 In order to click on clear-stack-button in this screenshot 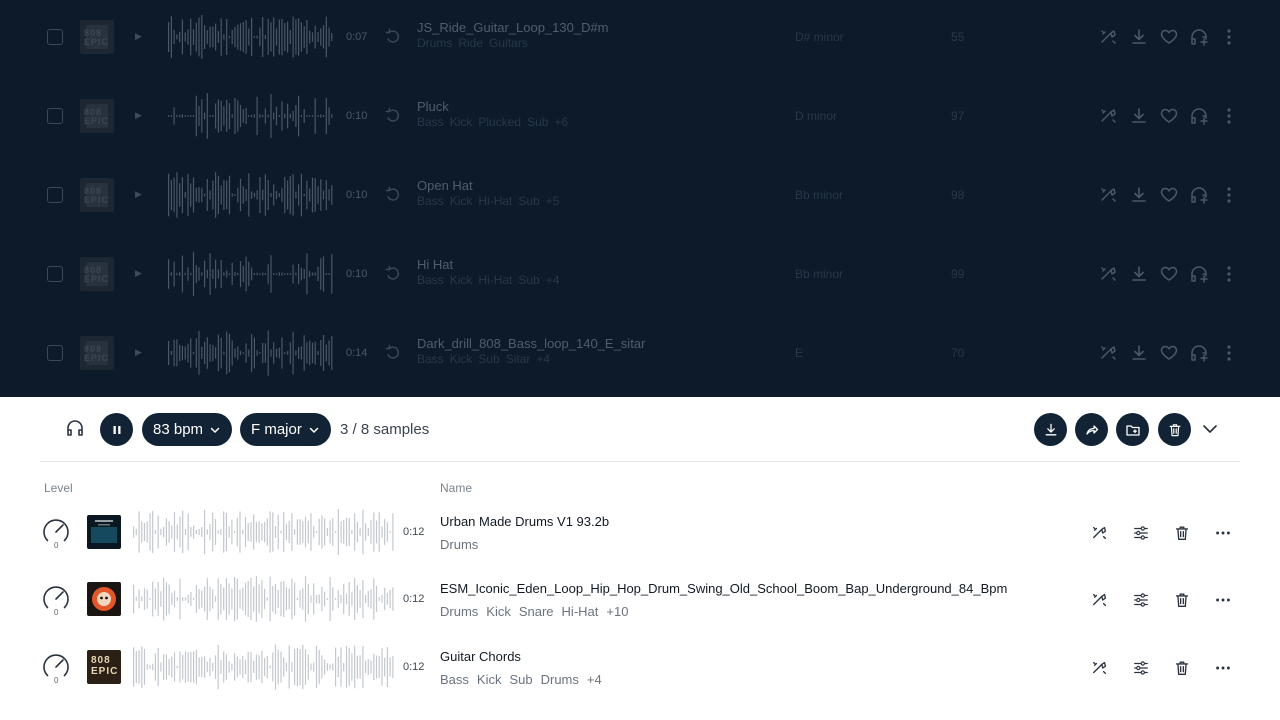, I will do `click(1174, 429)`.